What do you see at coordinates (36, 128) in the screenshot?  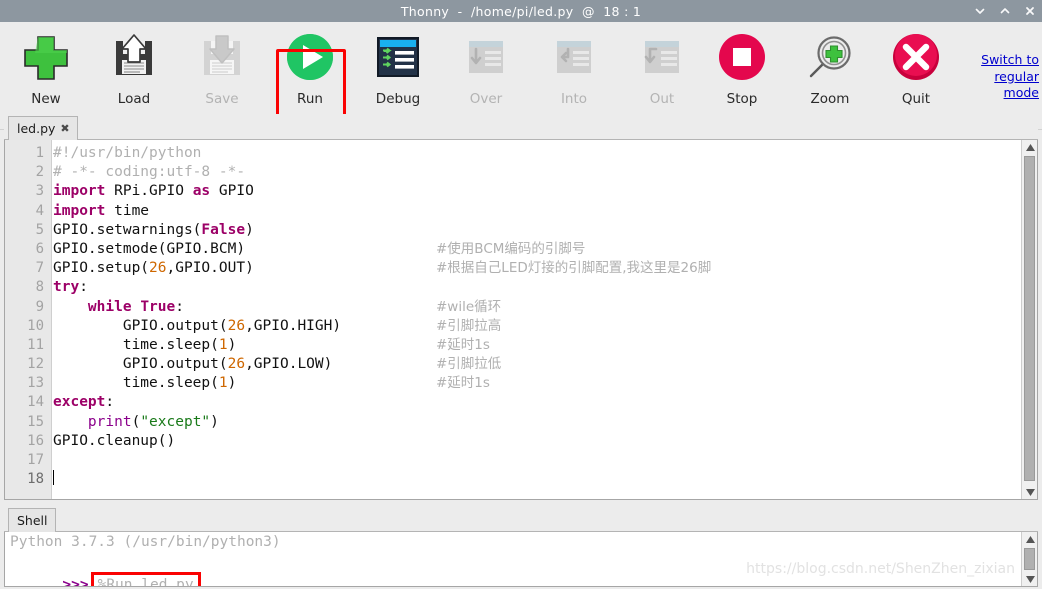 I see `editor-tab-label: led.py` at bounding box center [36, 128].